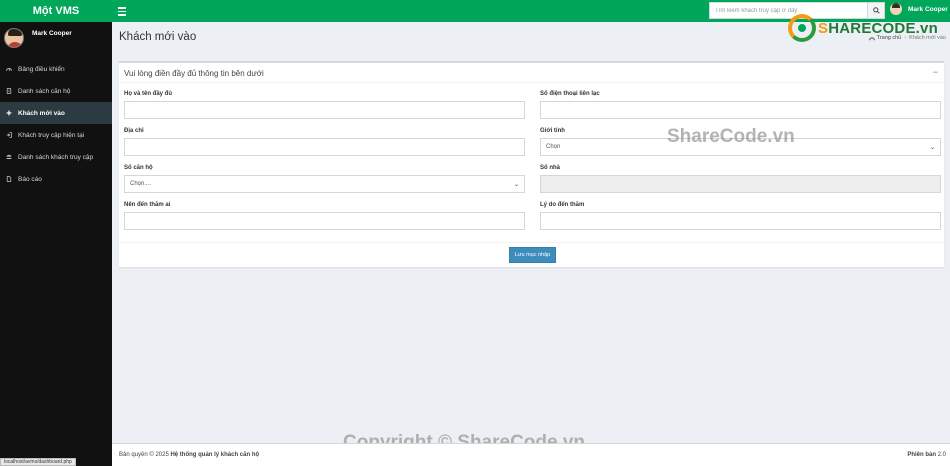 This screenshot has width=950, height=466. Describe the element at coordinates (122, 11) in the screenshot. I see `sidebar-toggle-icon` at that location.